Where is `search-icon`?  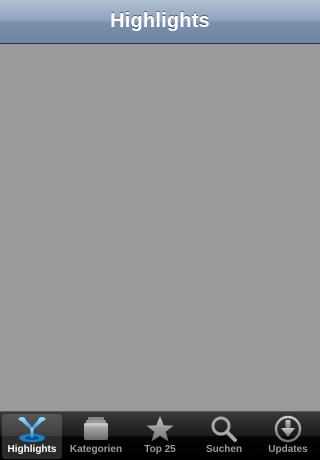
search-icon is located at coordinates (224, 429).